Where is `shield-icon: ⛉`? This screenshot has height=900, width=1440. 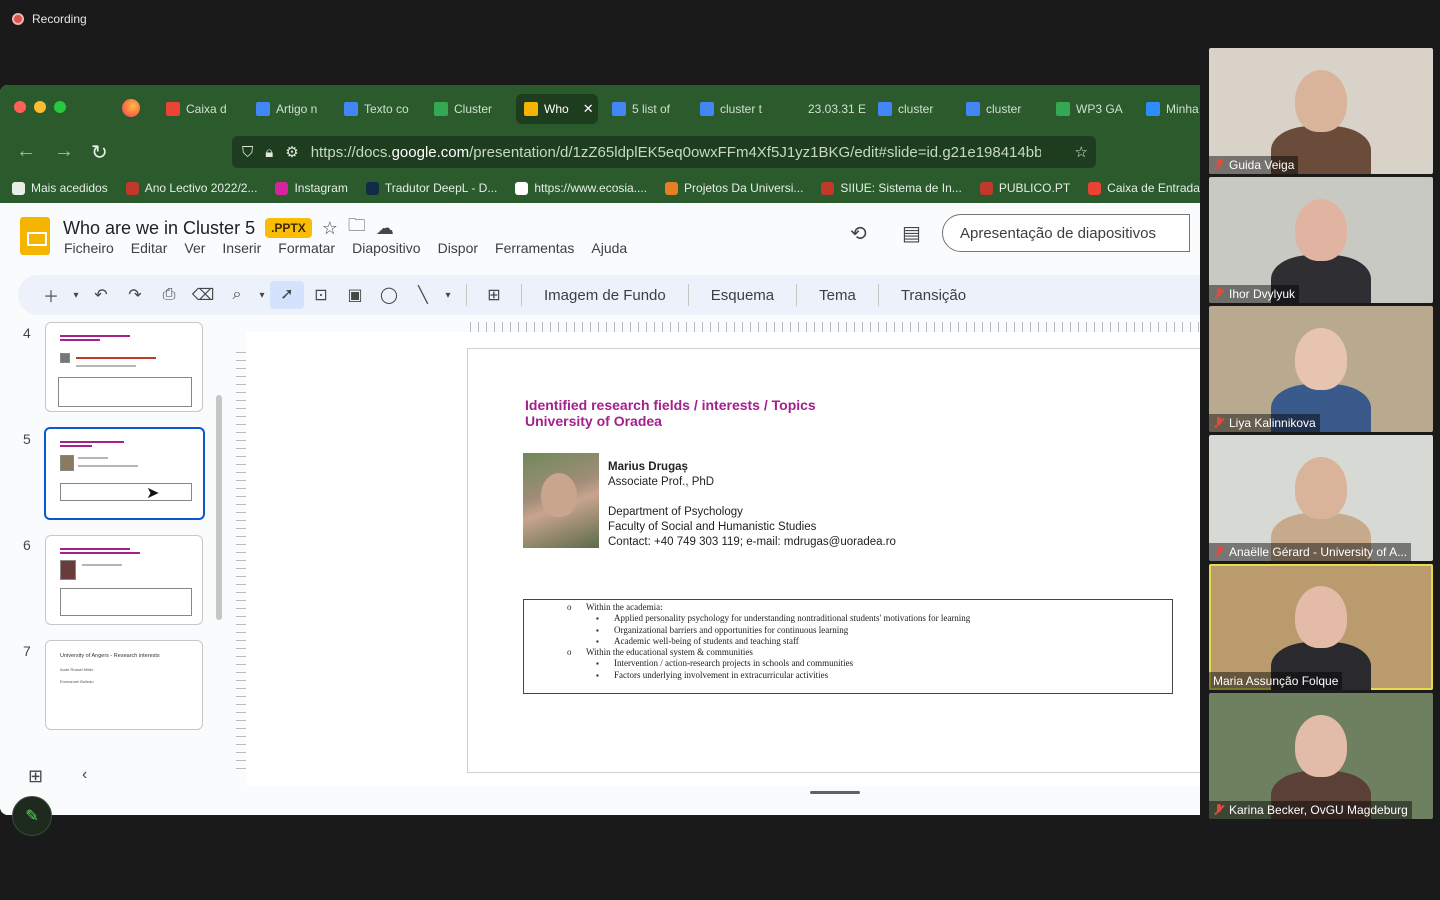
shield-icon: ⛉ is located at coordinates (247, 152).